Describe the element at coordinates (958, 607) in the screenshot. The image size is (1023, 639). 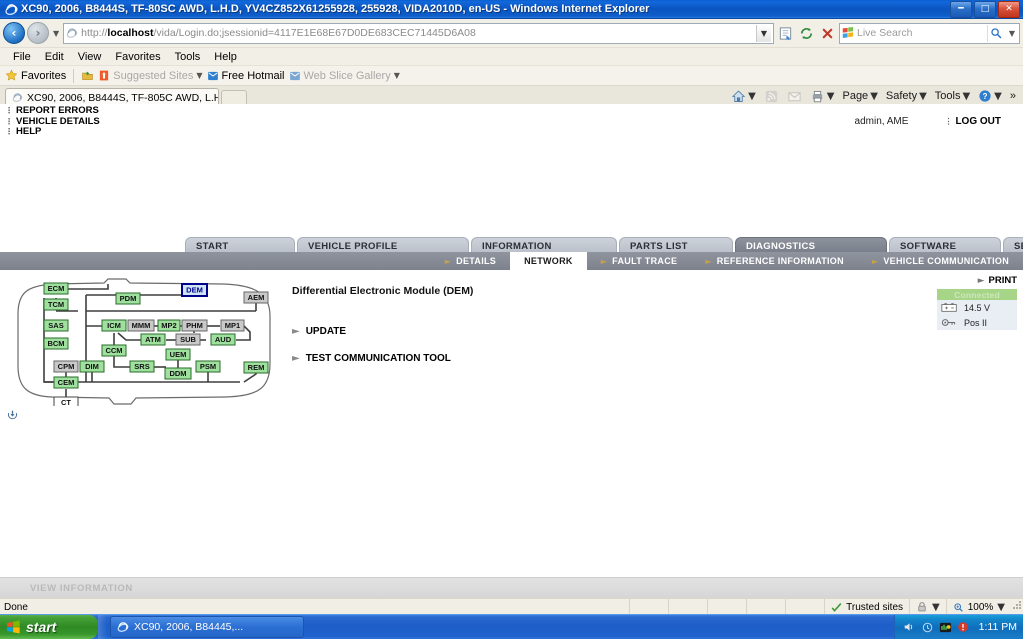
I see `zoom-icon` at that location.